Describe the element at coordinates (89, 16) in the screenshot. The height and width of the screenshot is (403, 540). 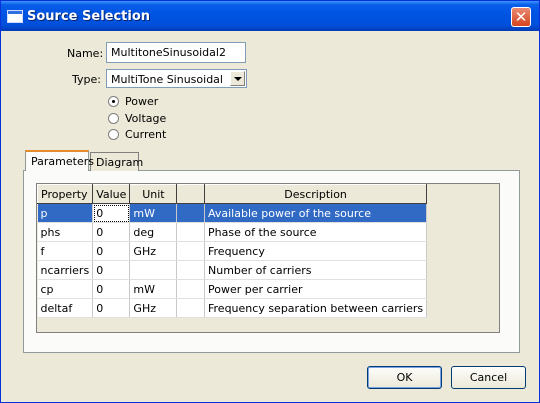
I see `window-title: Source Selection` at that location.